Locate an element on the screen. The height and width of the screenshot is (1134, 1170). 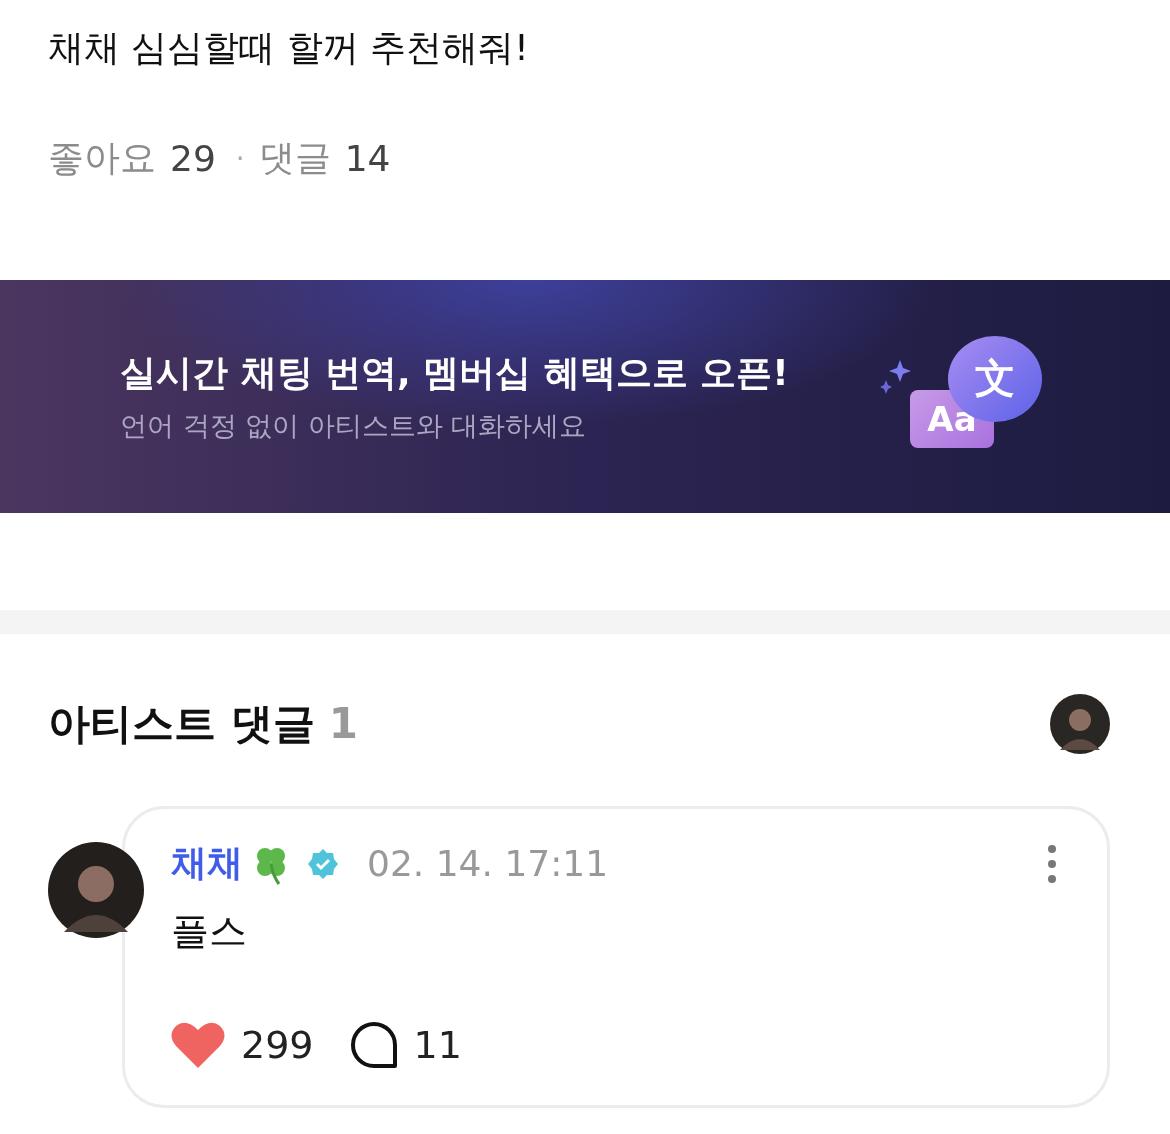
sparkle-icon is located at coordinates (896, 376).